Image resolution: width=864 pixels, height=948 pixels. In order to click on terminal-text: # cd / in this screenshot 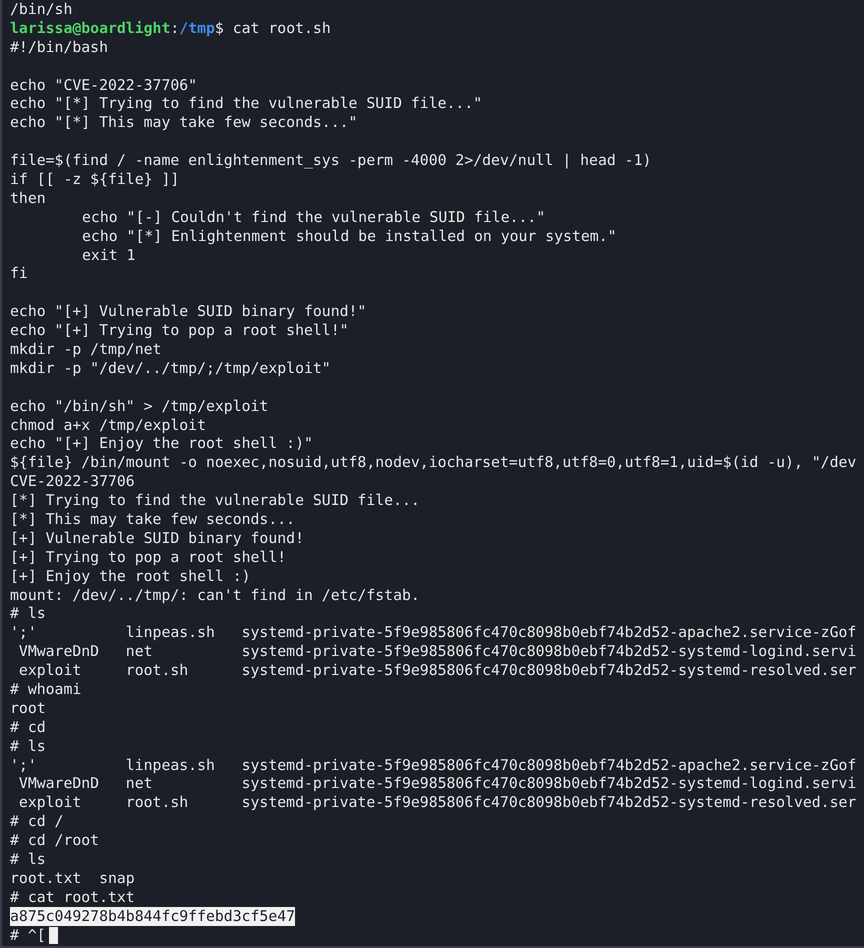, I will do `click(37, 822)`.